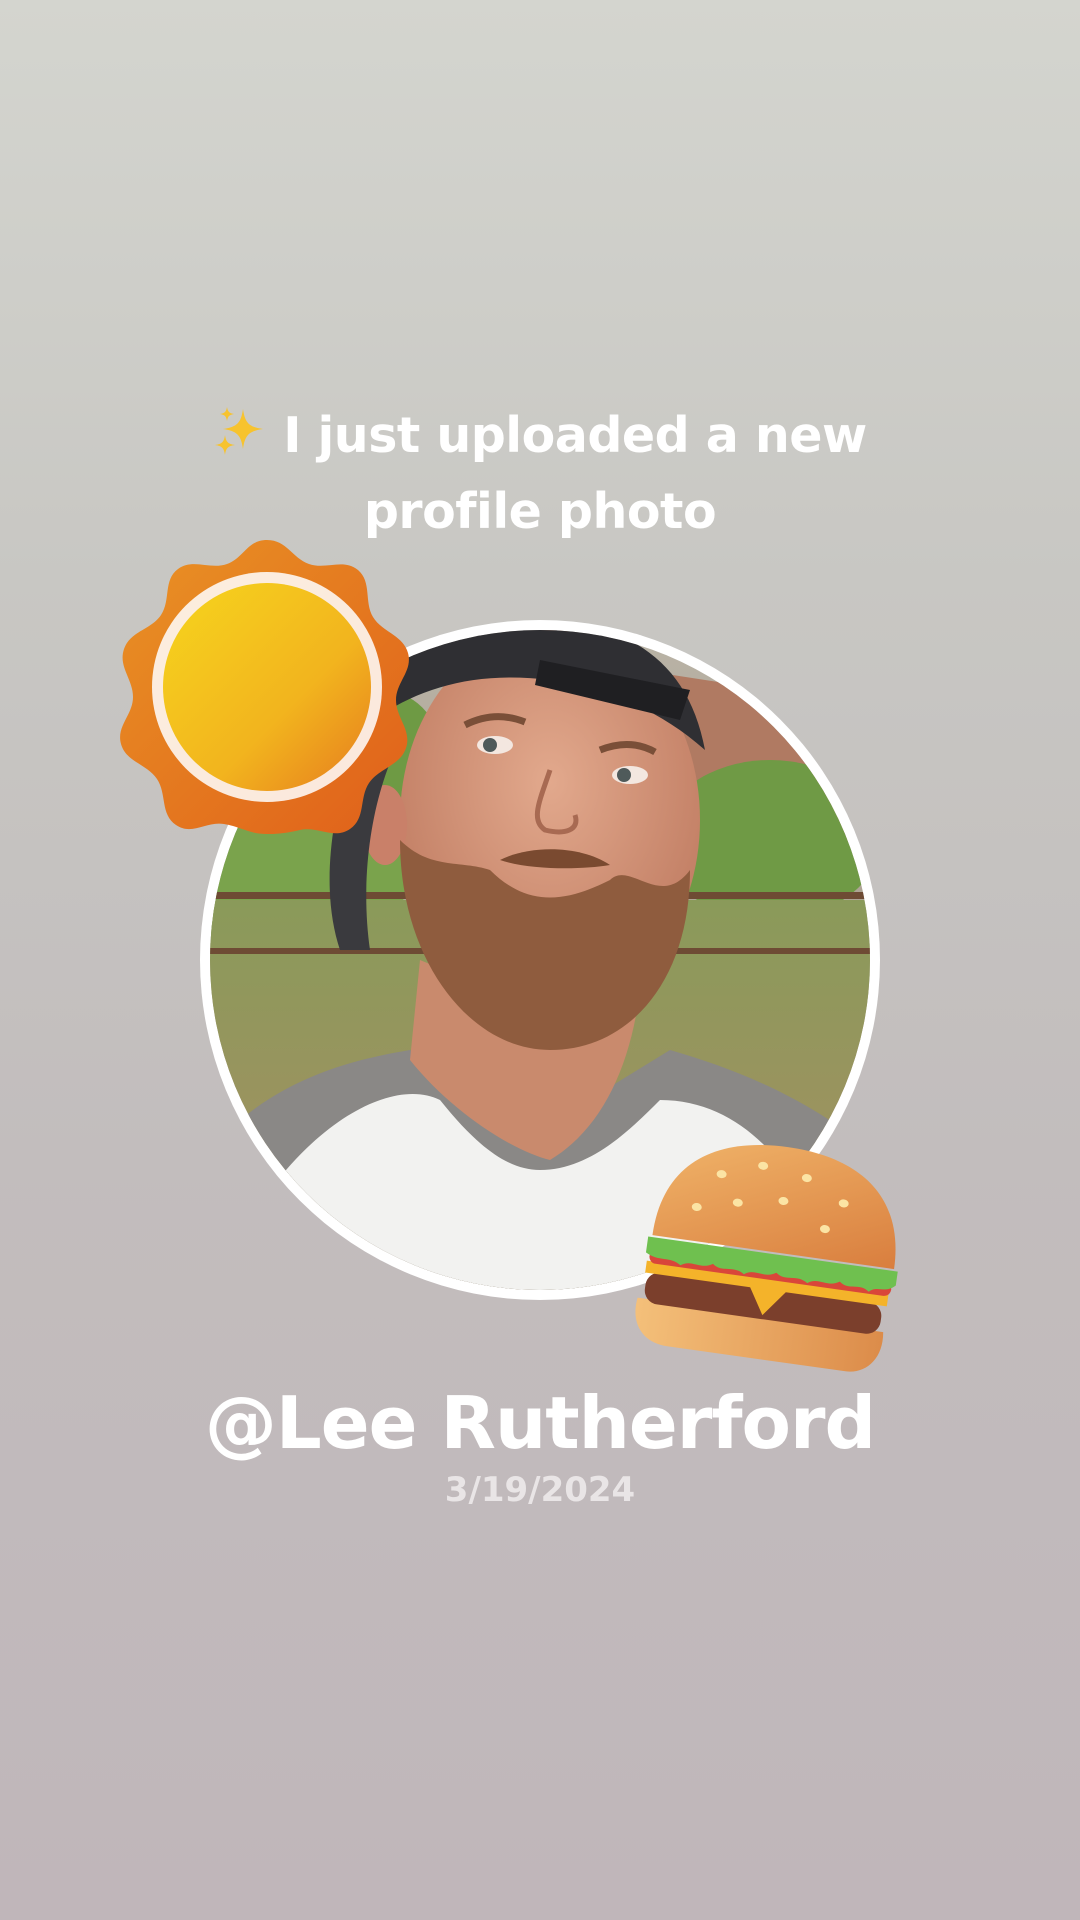 Image resolution: width=1080 pixels, height=1920 pixels. I want to click on sparkles-icon, so click(240, 433).